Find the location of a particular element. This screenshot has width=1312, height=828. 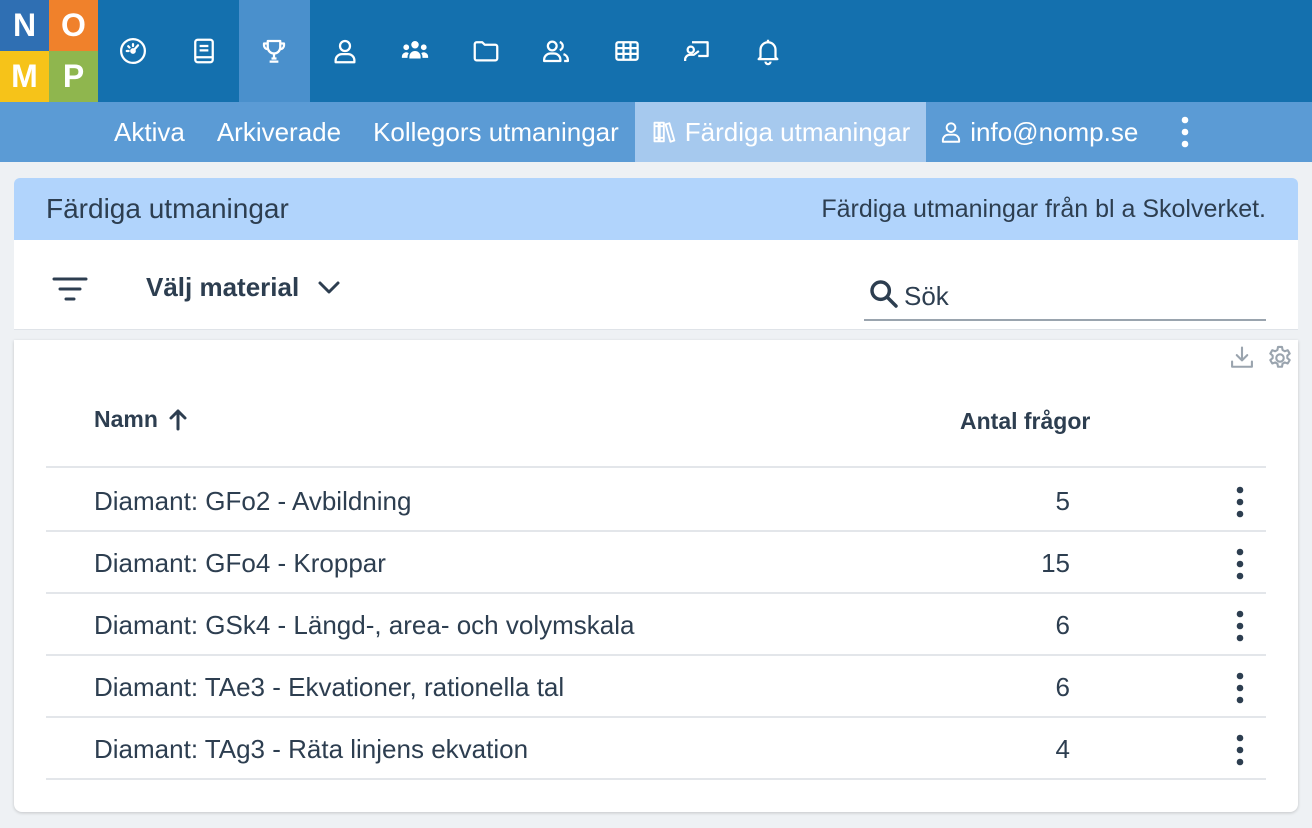

dashboard-icon is located at coordinates (133, 51).